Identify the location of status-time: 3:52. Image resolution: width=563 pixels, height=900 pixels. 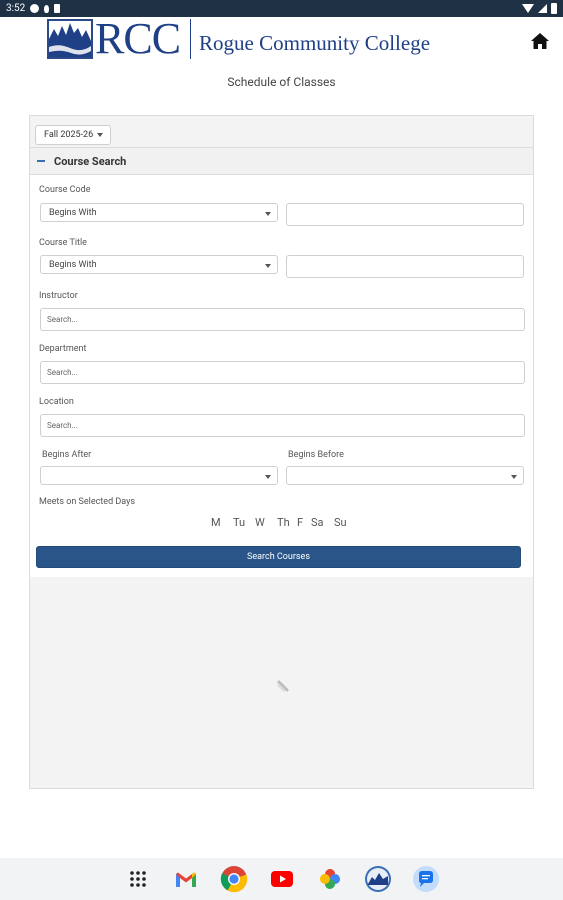
(16, 8).